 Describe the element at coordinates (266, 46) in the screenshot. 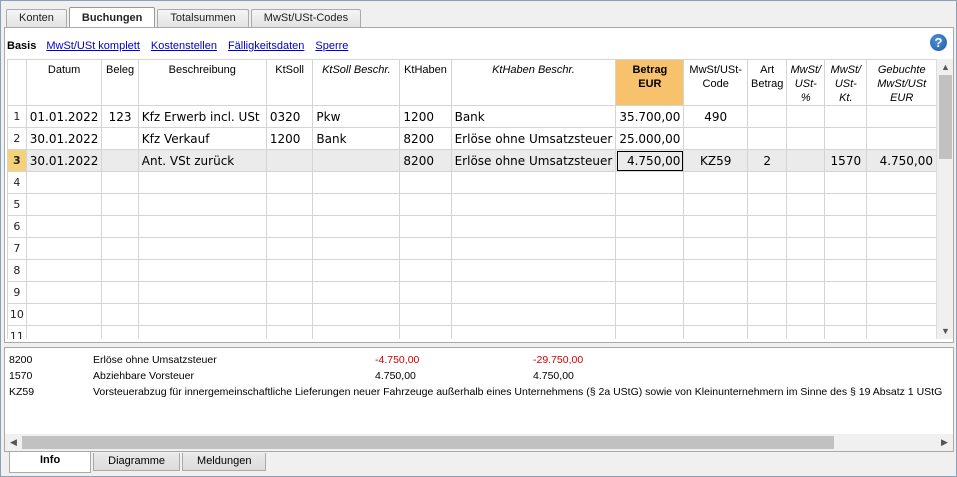

I see `view-faelligkeitsdaten: Fälligkeitsdaten` at that location.